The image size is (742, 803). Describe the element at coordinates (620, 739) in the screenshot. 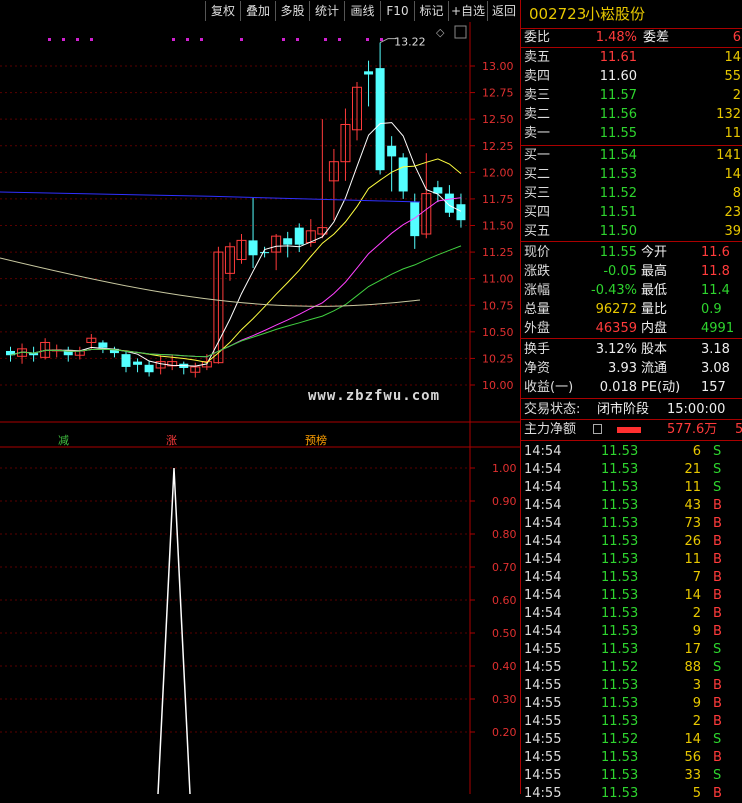

I see `tick-price: 11.52` at that location.